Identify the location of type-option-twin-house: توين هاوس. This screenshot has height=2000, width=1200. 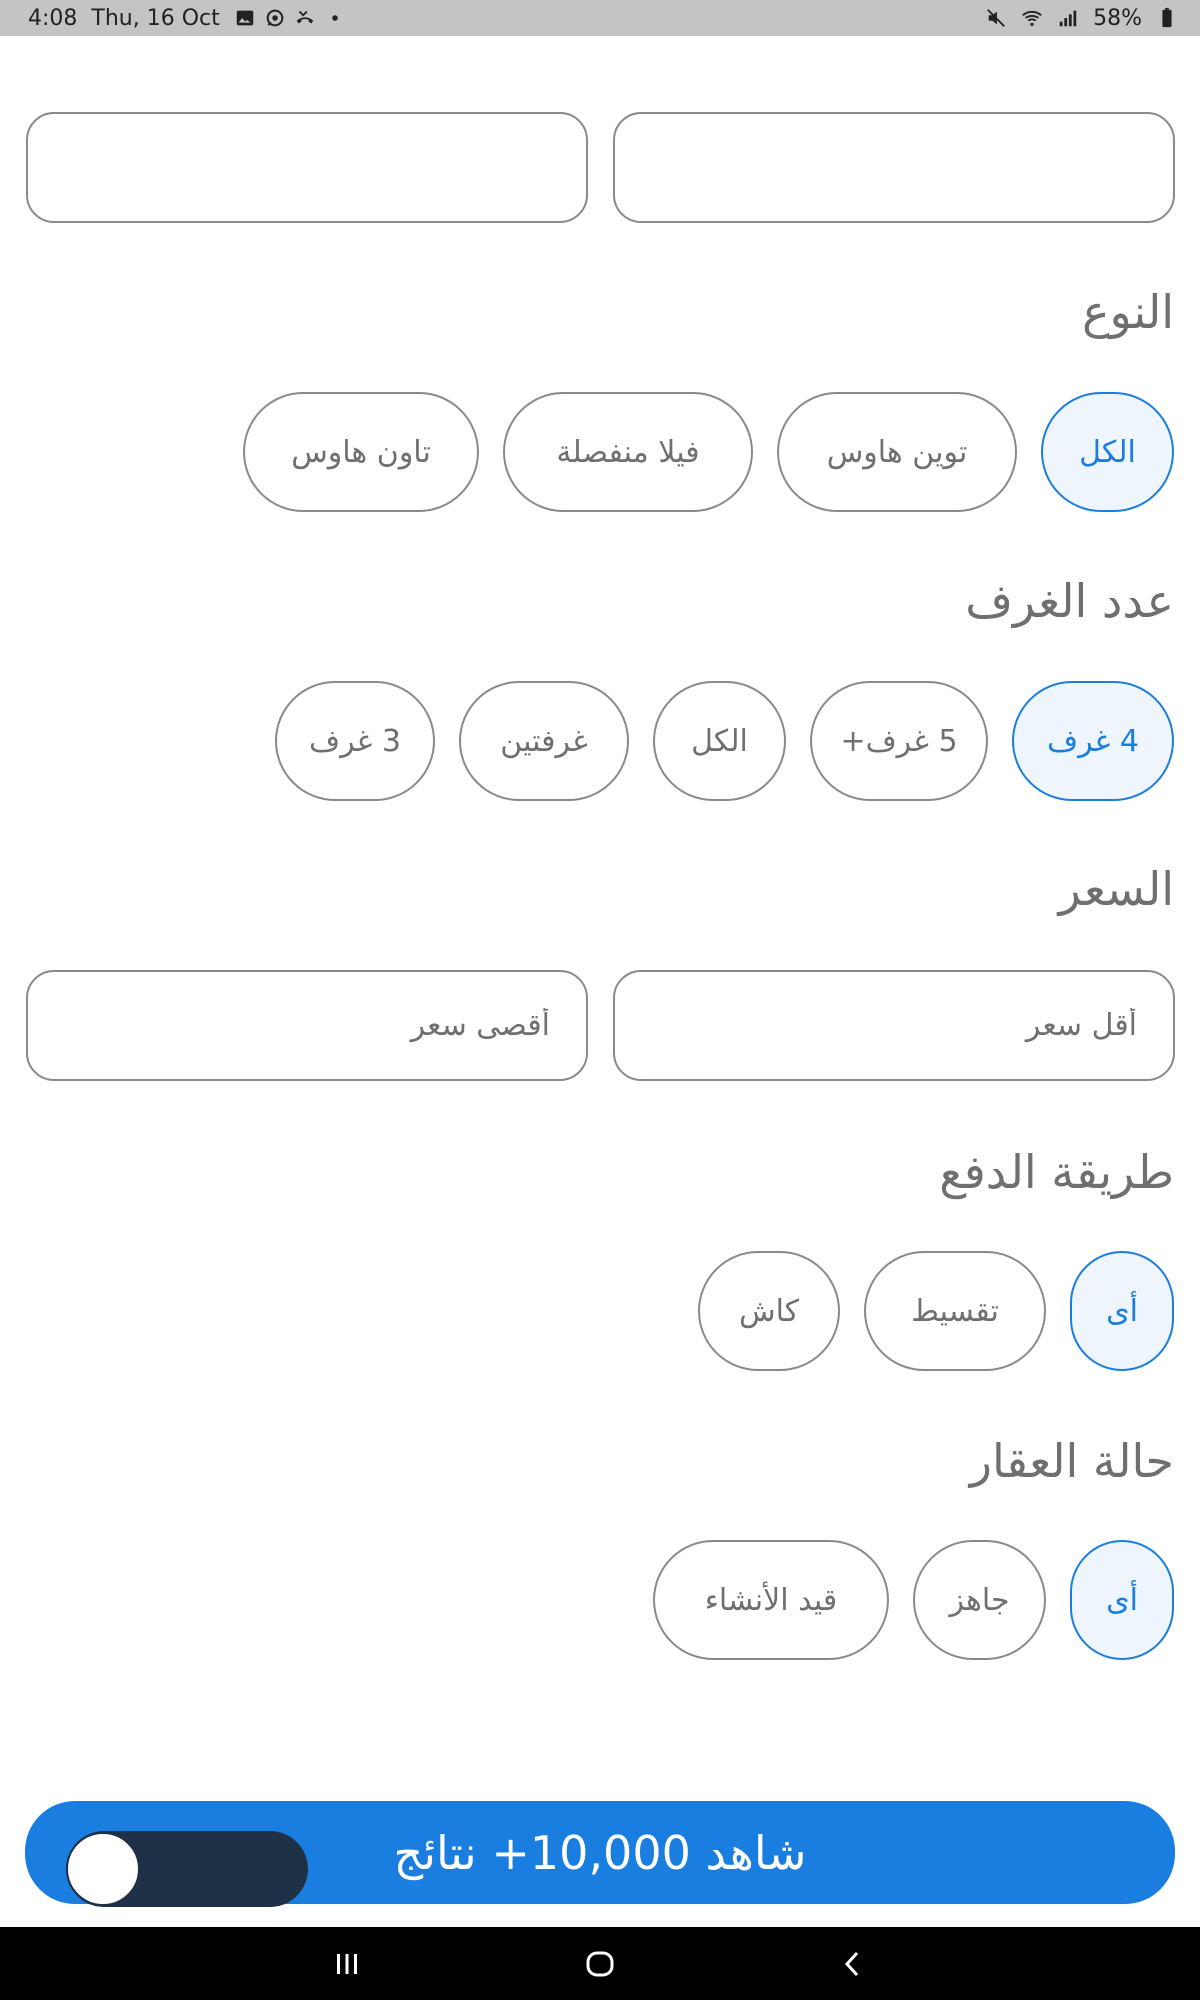
(897, 452).